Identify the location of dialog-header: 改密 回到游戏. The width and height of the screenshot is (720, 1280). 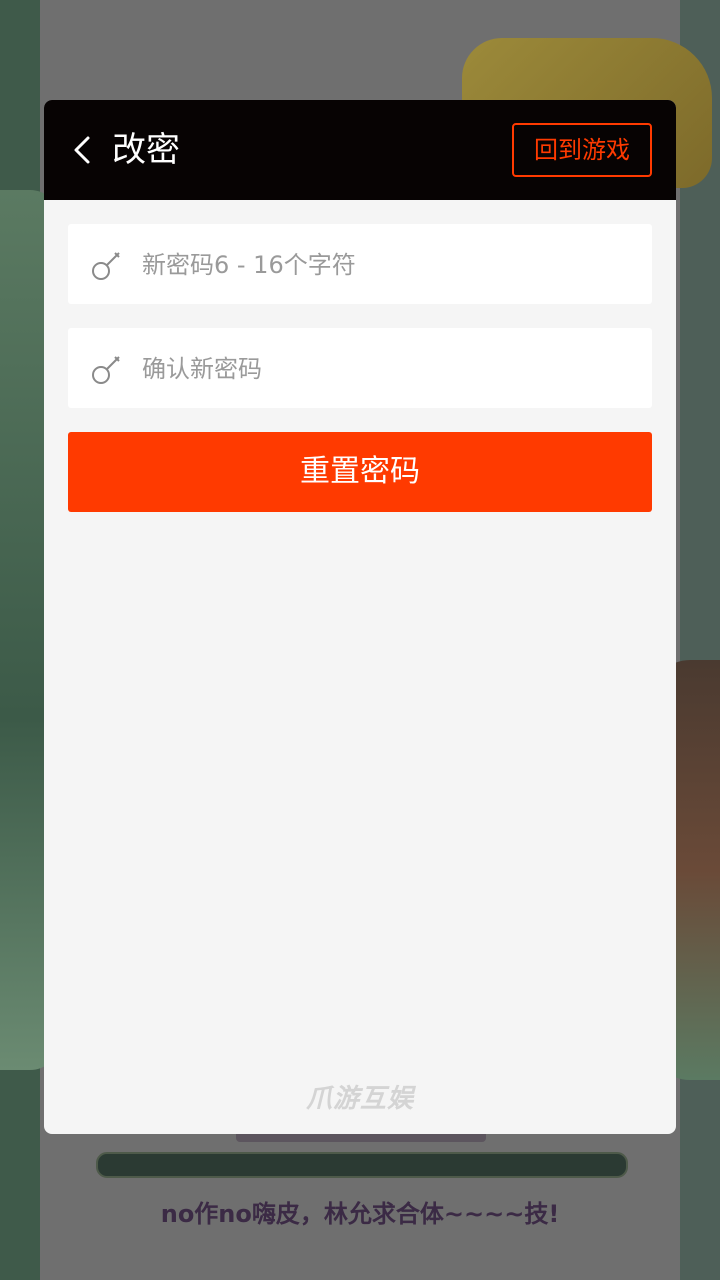
(360, 150).